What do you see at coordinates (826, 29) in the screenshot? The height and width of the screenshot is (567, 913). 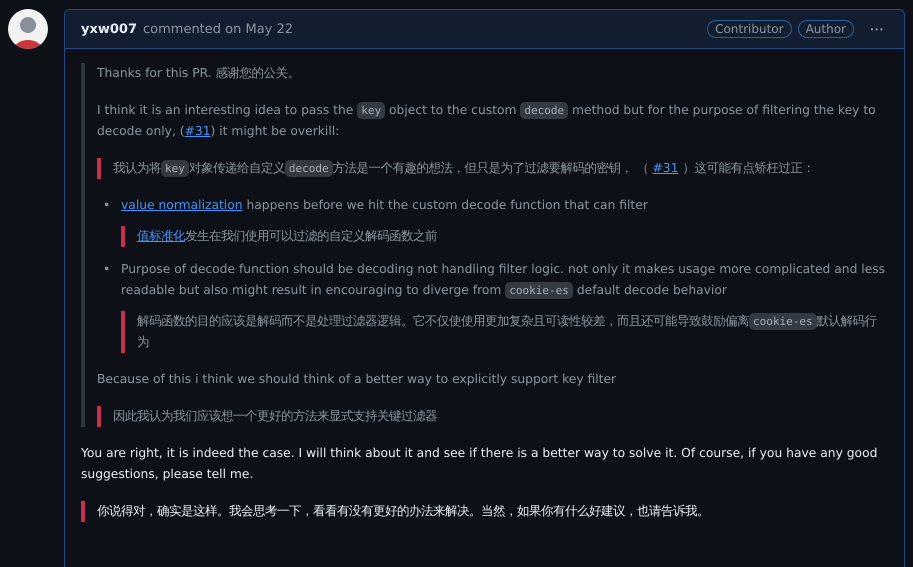 I see `role-badge: Author` at bounding box center [826, 29].